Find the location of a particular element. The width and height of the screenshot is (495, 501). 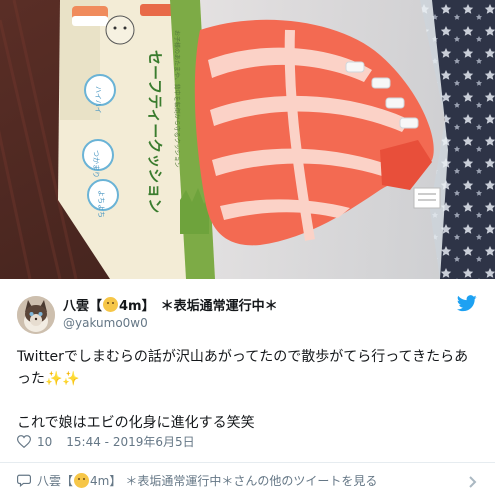

svg-text: ハイハイ is located at coordinates (98, 100).